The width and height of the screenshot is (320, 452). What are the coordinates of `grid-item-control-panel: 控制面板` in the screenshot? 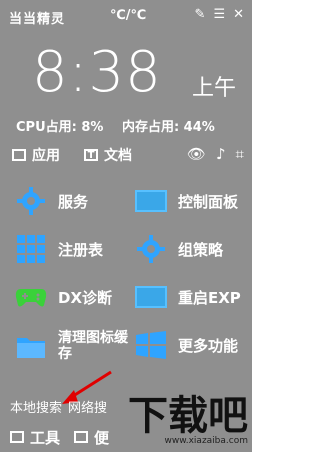 It's located at (186, 201).